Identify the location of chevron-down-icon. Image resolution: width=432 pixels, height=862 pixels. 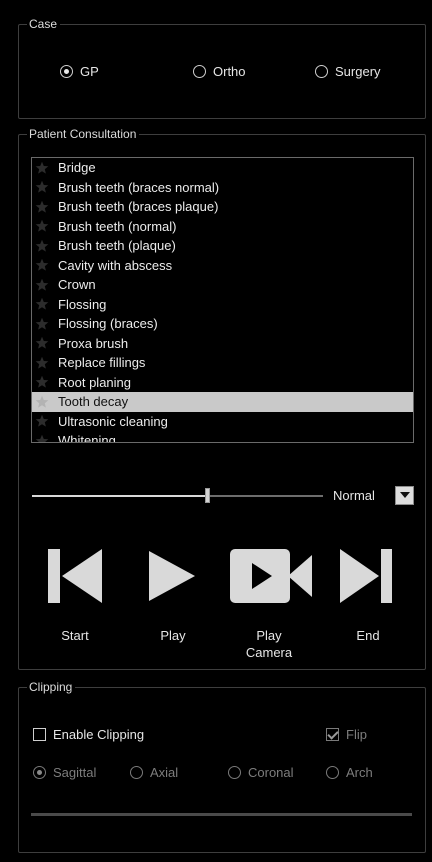
(404, 495).